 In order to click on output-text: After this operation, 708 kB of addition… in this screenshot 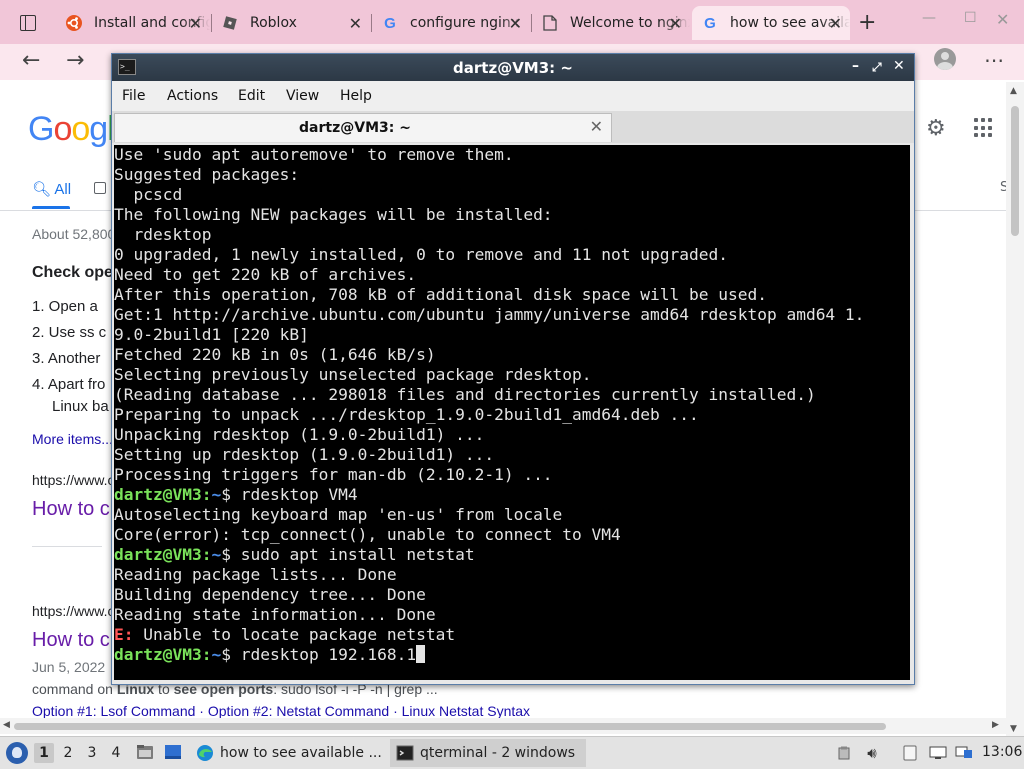, I will do `click(440, 294)`.